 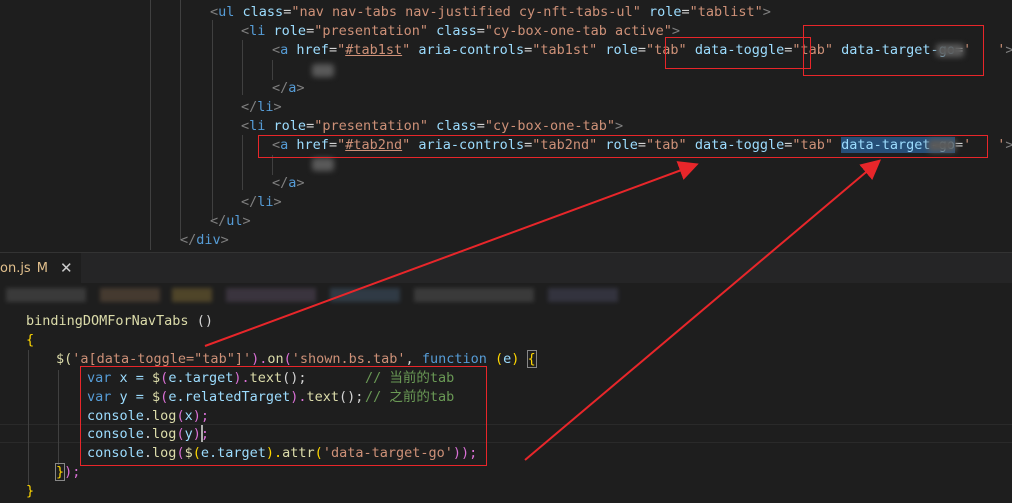 What do you see at coordinates (373, 50) in the screenshot?
I see `attr-value-link: #tab1st` at bounding box center [373, 50].